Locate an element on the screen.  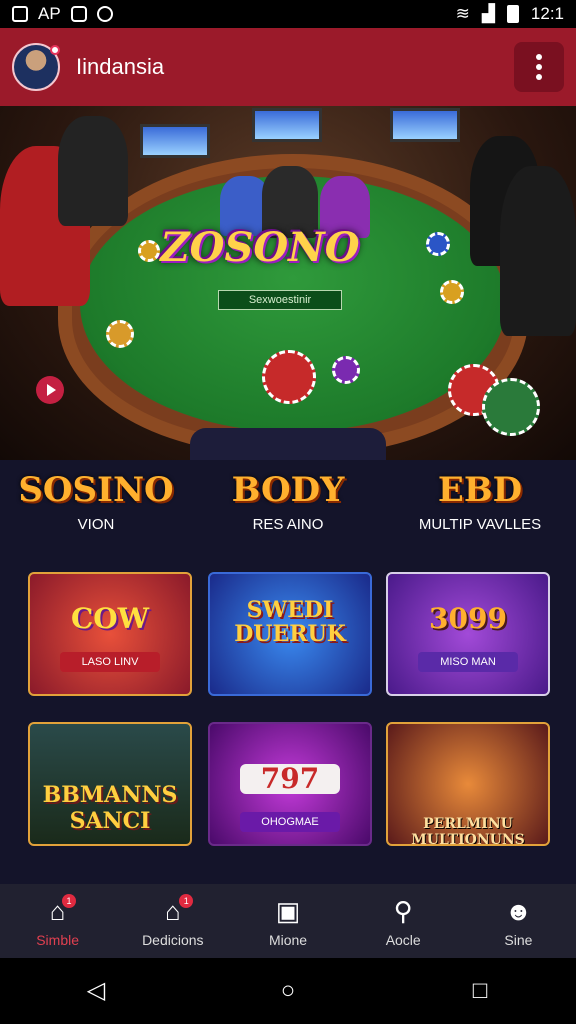
game-title: 797 is located at coordinates (290, 779).